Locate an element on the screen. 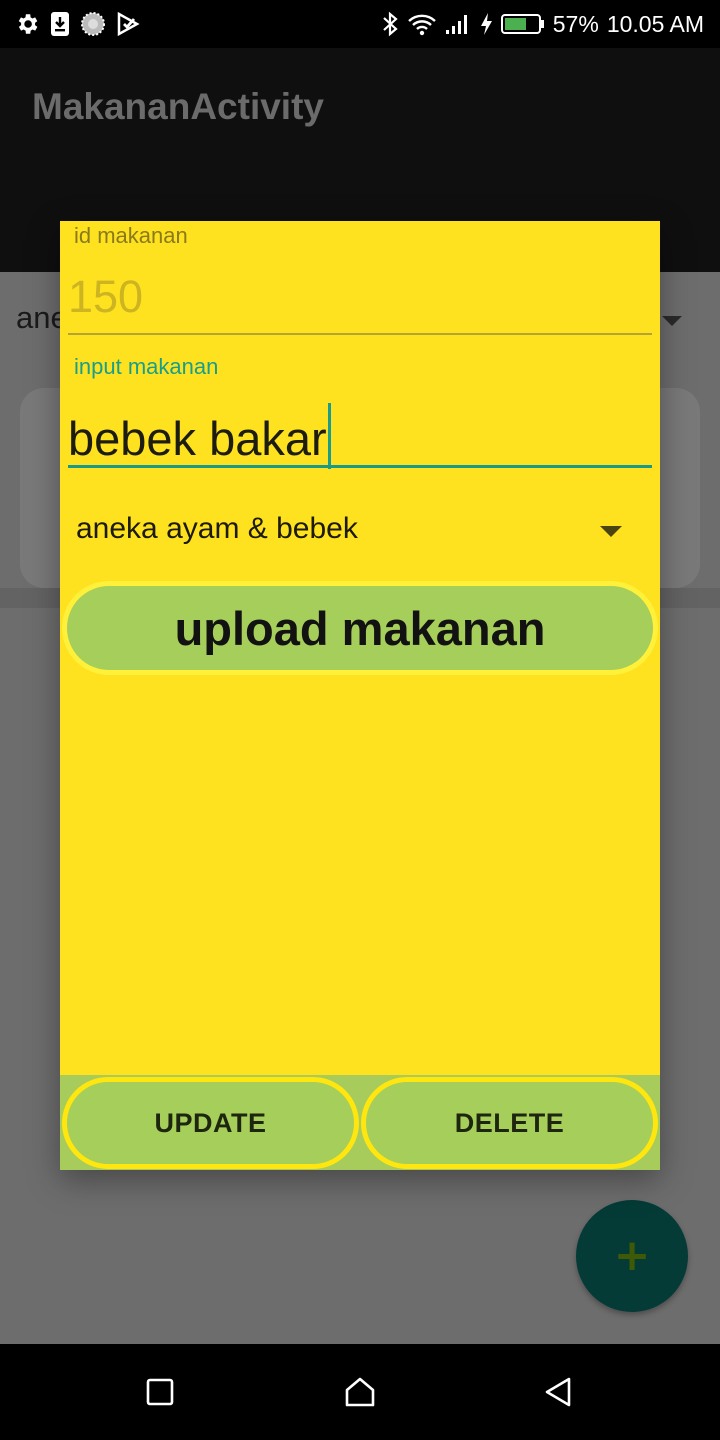 This screenshot has width=720, height=1440. delete-button: DELETE is located at coordinates (509, 1123).